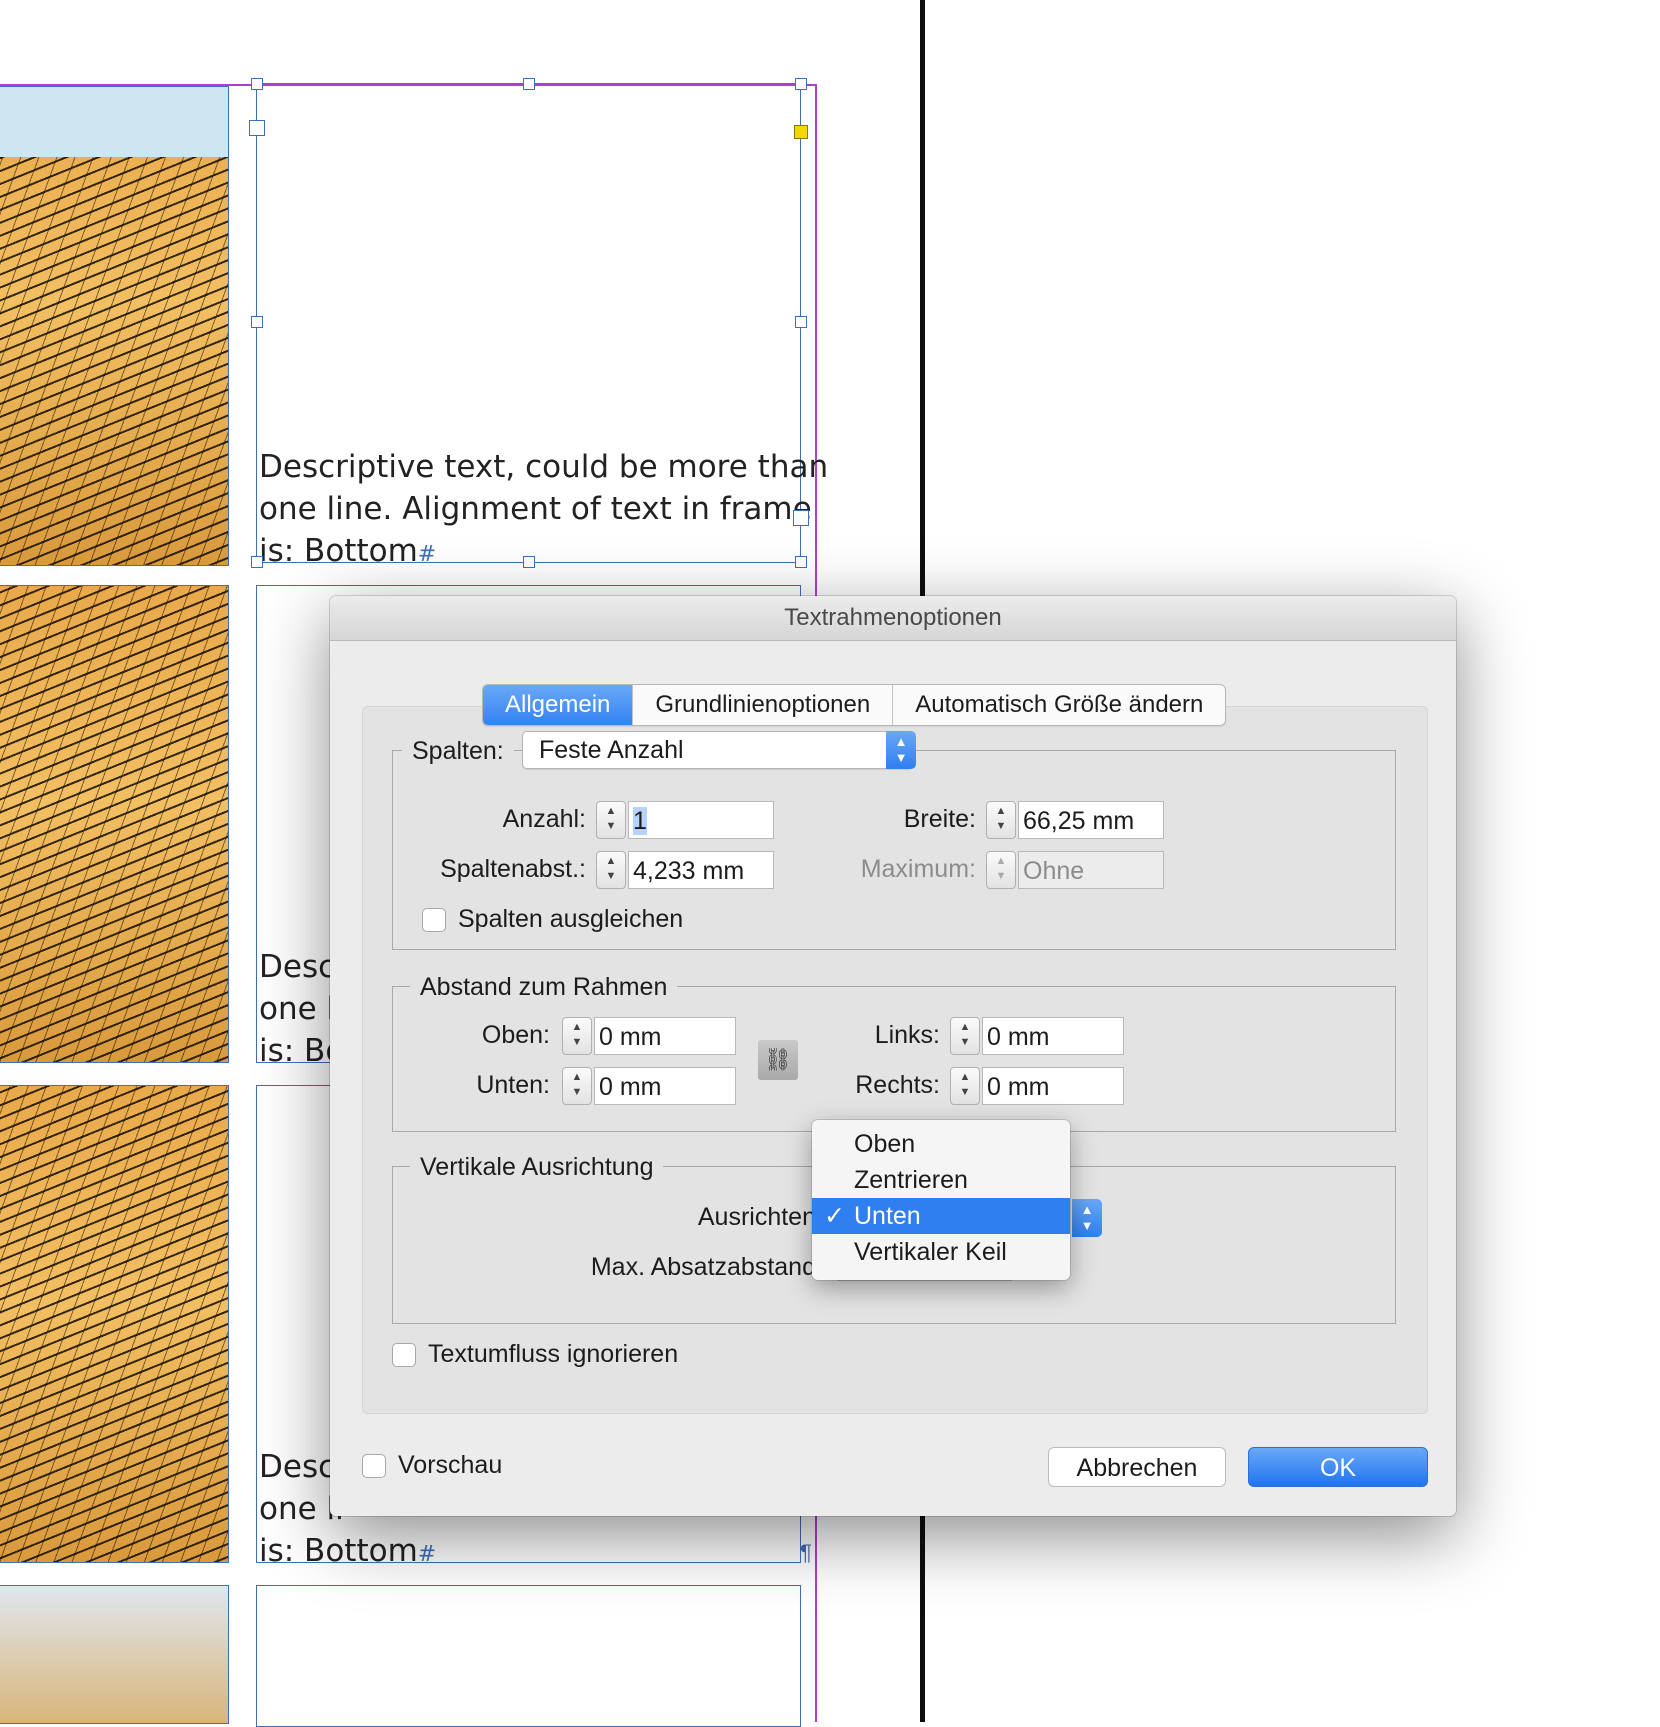 This screenshot has height=1727, width=1660. What do you see at coordinates (257, 562) in the screenshot?
I see `frame-handle-bottom-left` at bounding box center [257, 562].